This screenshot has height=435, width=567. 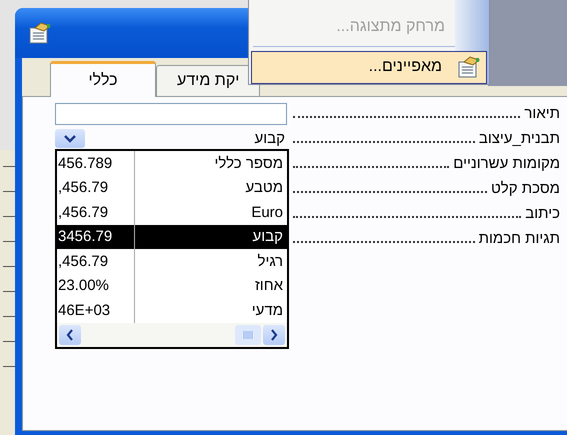 I want to click on property-label: תבנית_עיצוב, so click(x=519, y=138).